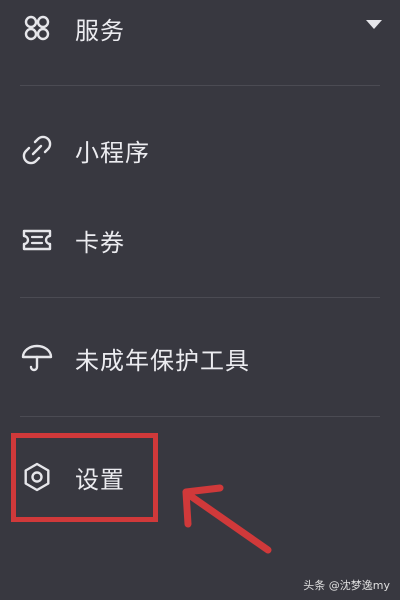 This screenshot has width=400, height=600. Describe the element at coordinates (162, 360) in the screenshot. I see `menu-item-minor-protection-label: 未成年保护工具` at that location.